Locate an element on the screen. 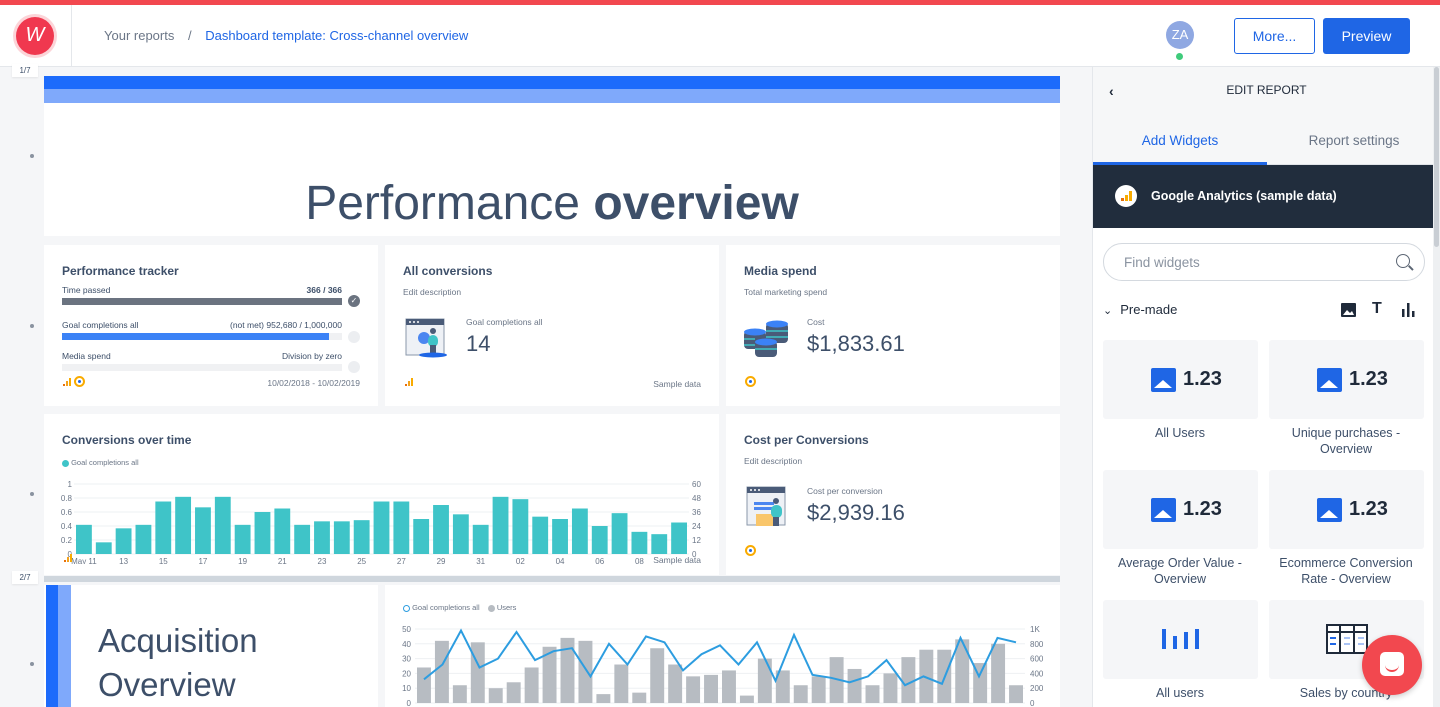 This screenshot has width=1440, height=707. acquisition-overview-banner: Acquisition Overview is located at coordinates (211, 646).